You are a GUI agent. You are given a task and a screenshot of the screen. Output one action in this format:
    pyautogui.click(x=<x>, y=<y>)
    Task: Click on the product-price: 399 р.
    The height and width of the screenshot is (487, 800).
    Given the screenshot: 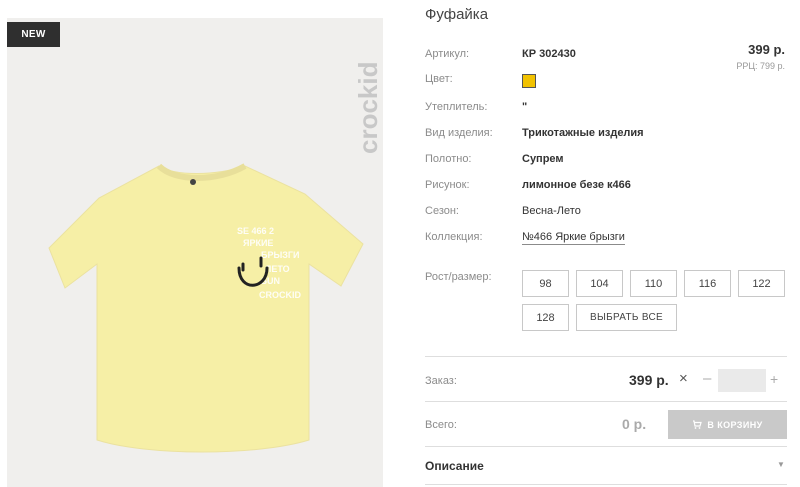 What is the action you would take?
    pyautogui.click(x=766, y=49)
    